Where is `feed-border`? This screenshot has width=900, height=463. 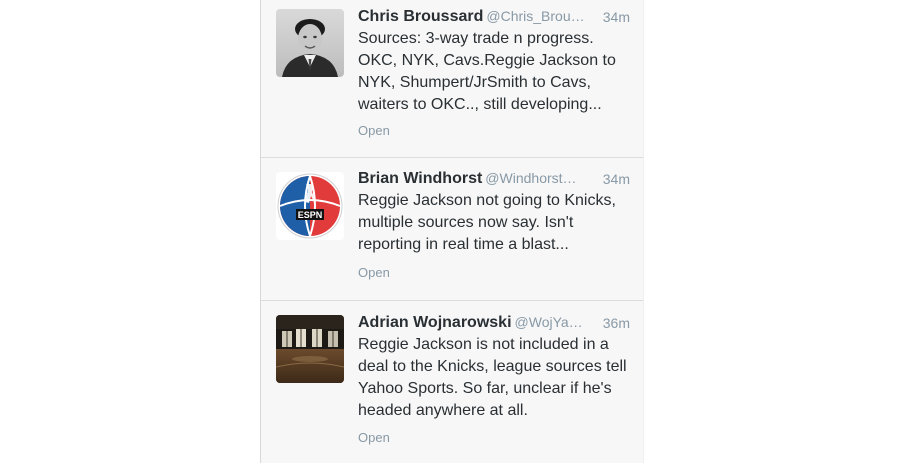 feed-border is located at coordinates (643, 231).